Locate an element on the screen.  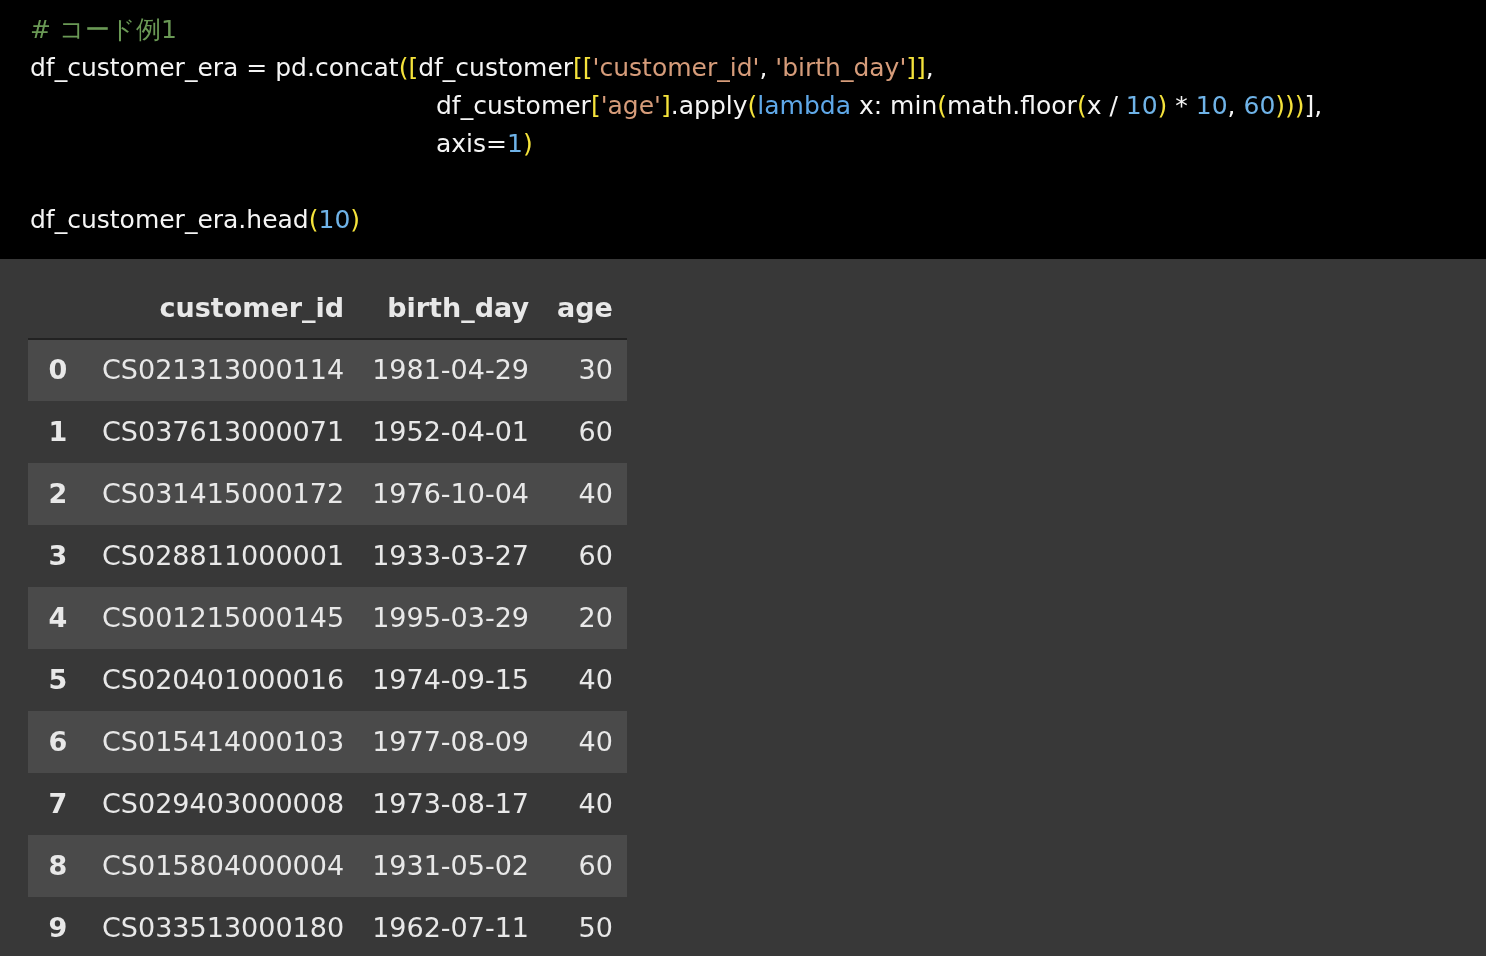
table-cell: 1962-07-11 is located at coordinates (451, 926).